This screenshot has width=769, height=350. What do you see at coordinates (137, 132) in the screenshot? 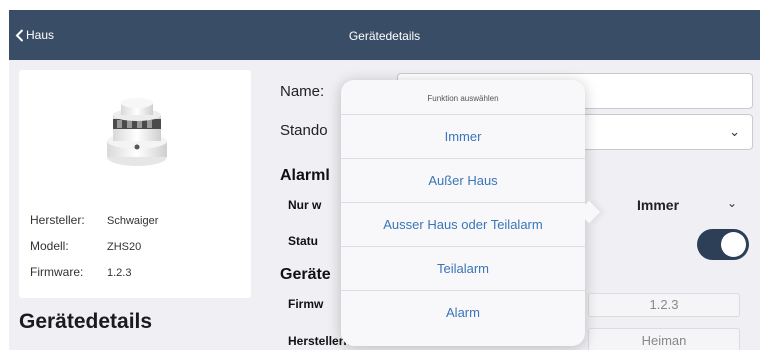
I see `smoke-detector-image` at bounding box center [137, 132].